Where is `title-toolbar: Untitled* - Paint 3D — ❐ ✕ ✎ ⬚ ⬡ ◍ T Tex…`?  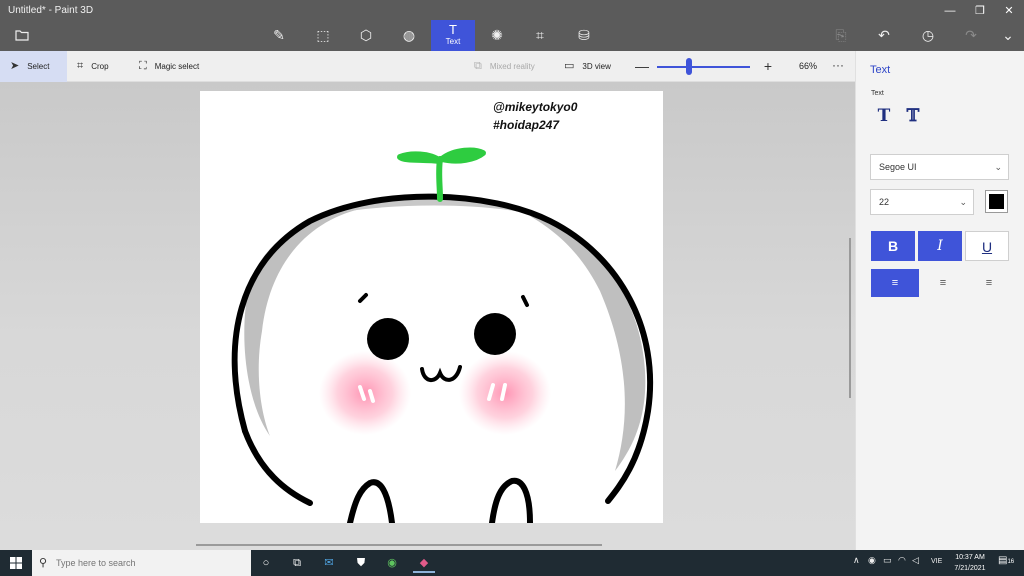 title-toolbar: Untitled* - Paint 3D — ❐ ✕ ✎ ⬚ ⬡ ◍ T Tex… is located at coordinates (512, 25).